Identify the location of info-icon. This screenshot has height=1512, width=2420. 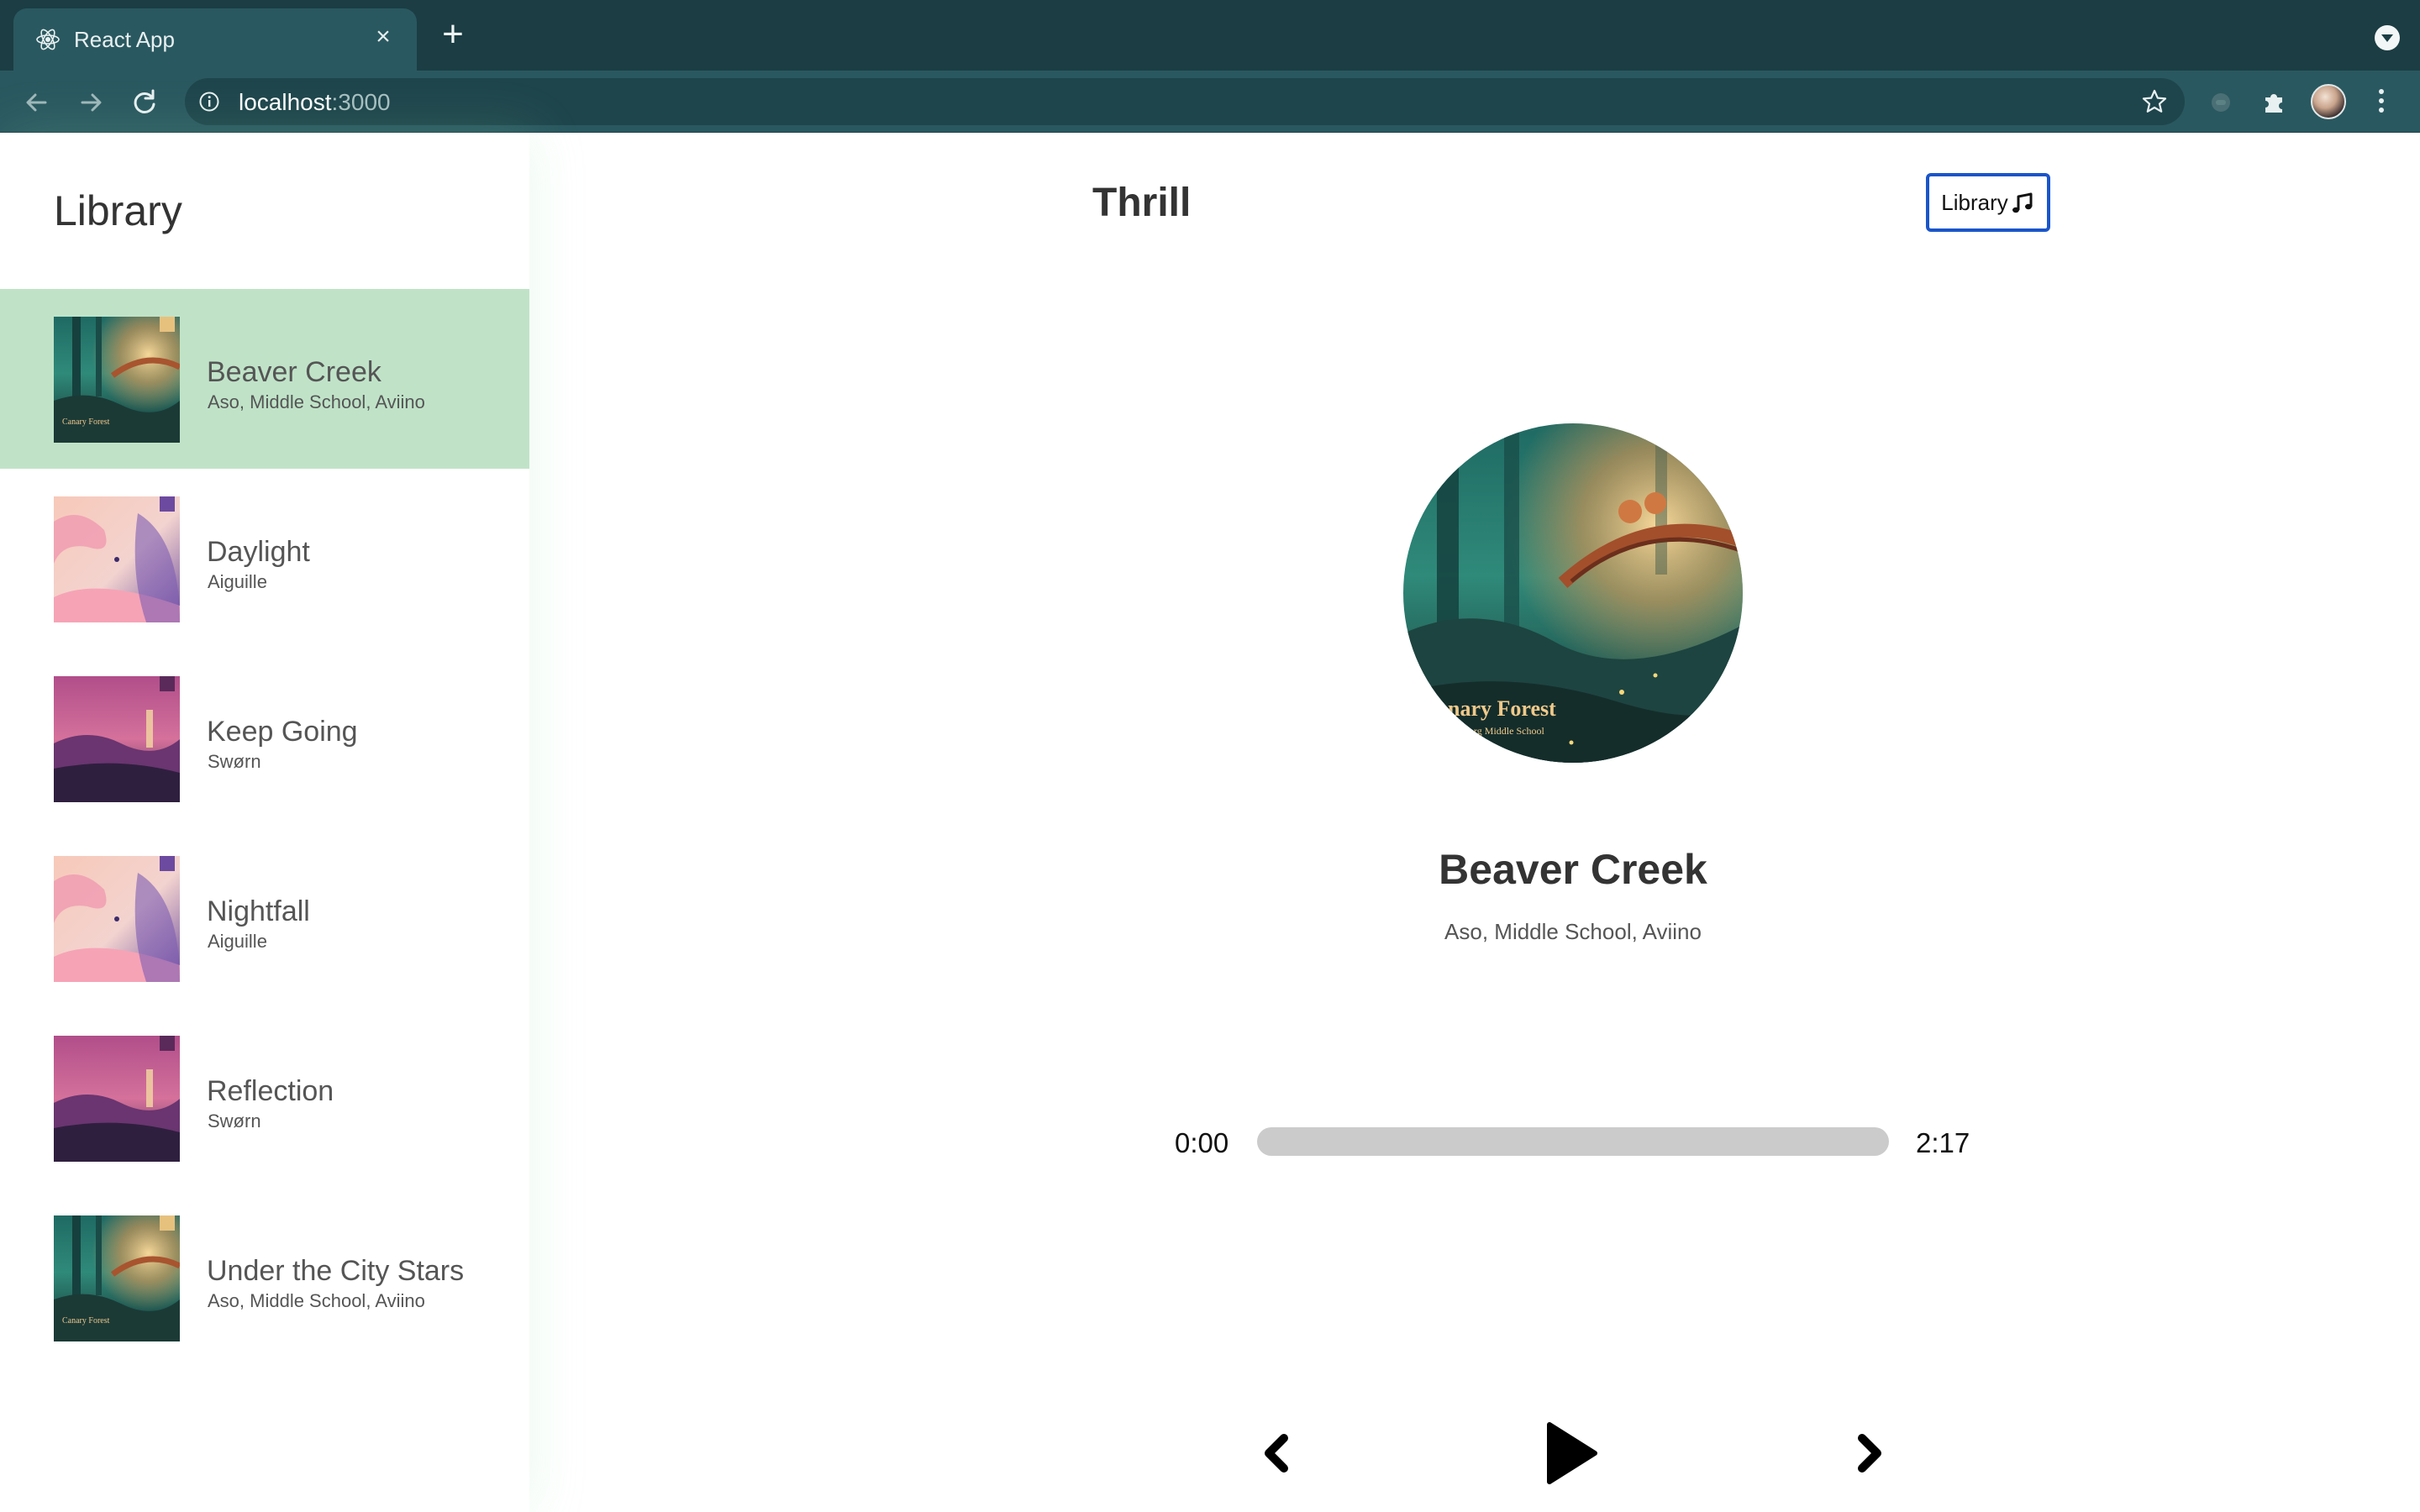
(209, 102).